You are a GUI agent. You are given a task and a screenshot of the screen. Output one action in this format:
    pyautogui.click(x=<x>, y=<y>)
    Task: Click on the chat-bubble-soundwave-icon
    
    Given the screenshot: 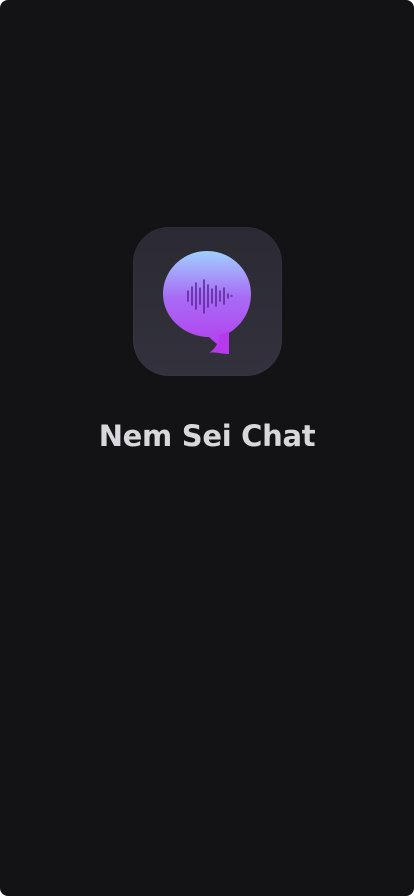 What is the action you would take?
    pyautogui.click(x=207, y=302)
    